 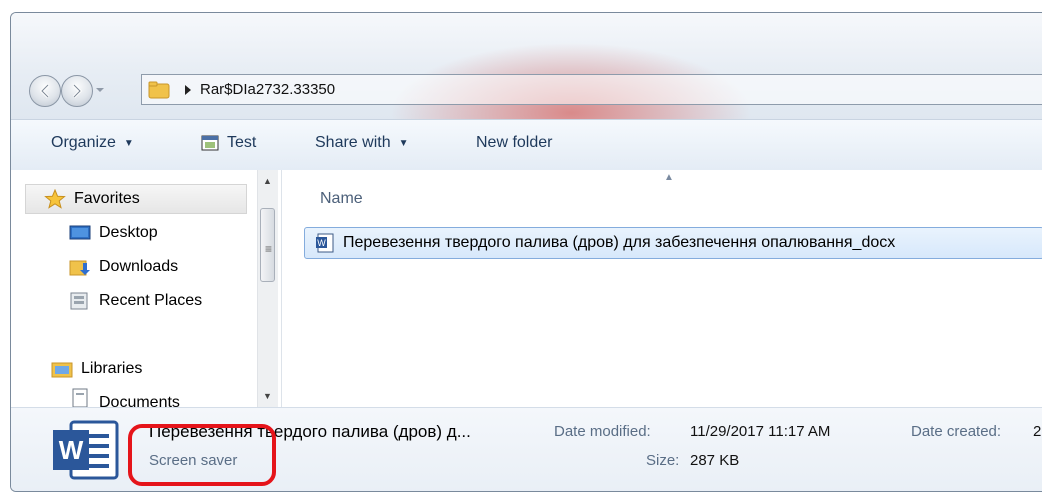 I want to click on nav-item-label: Desktop, so click(x=128, y=232).